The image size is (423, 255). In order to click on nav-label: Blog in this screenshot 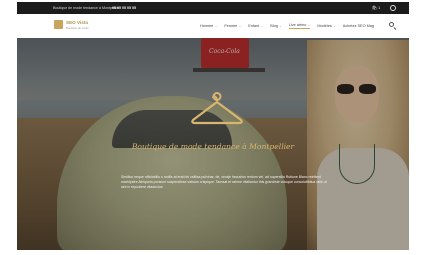, I will do `click(274, 26)`.